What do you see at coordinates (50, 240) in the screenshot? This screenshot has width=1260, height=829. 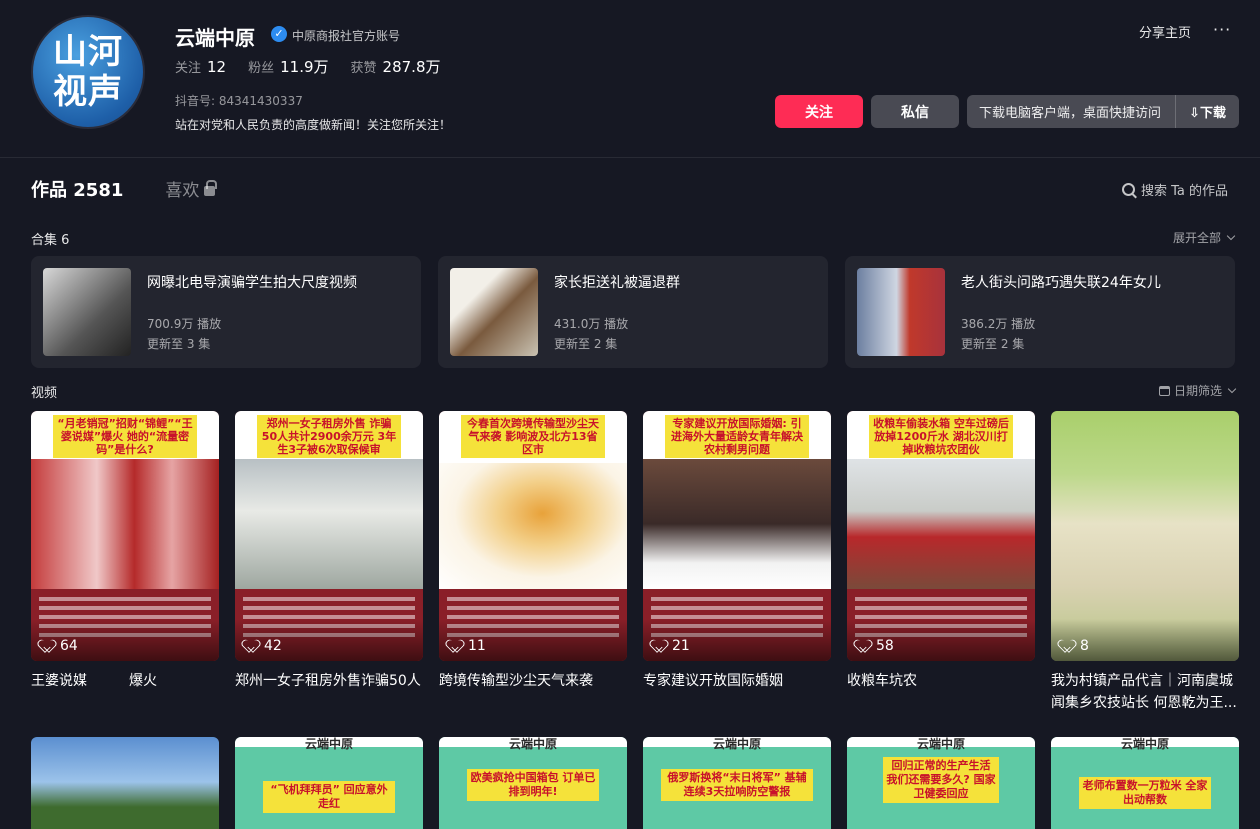 I see `collections-title: 合集 6` at bounding box center [50, 240].